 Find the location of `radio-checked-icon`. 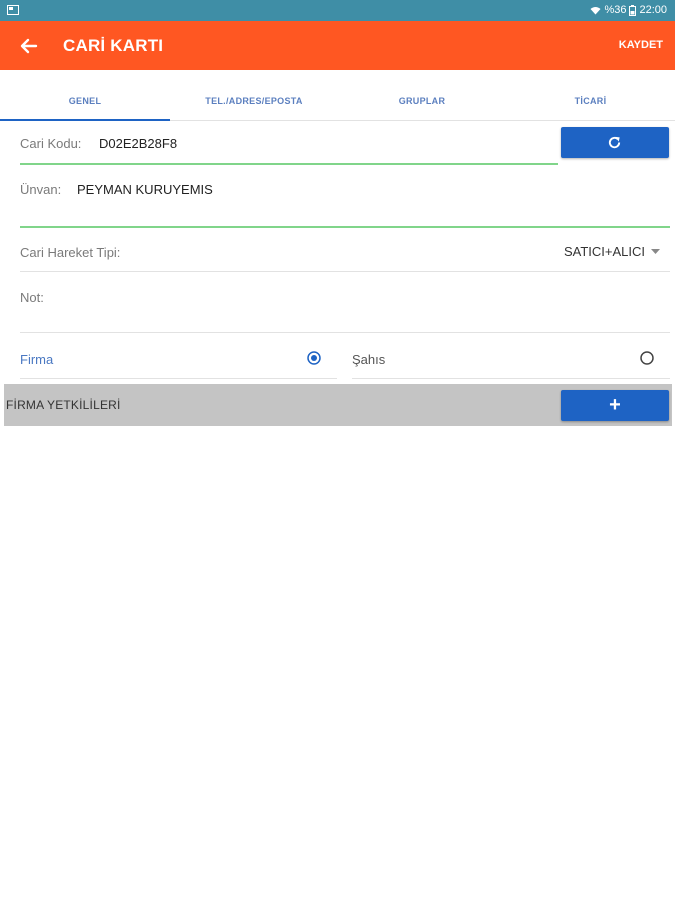

radio-checked-icon is located at coordinates (314, 358).